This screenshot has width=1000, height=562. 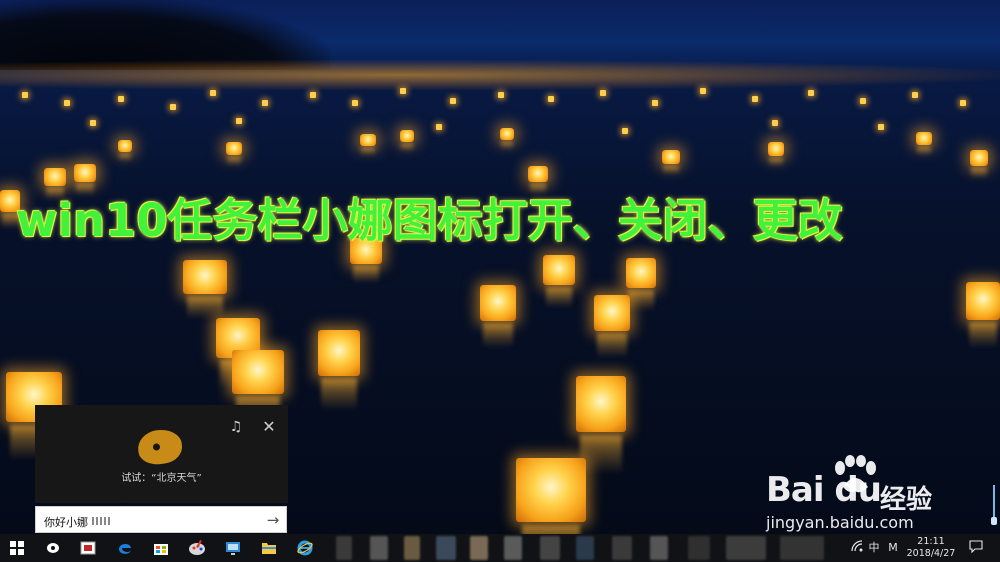 What do you see at coordinates (500, 75) in the screenshot?
I see `horizon-glow` at bounding box center [500, 75].